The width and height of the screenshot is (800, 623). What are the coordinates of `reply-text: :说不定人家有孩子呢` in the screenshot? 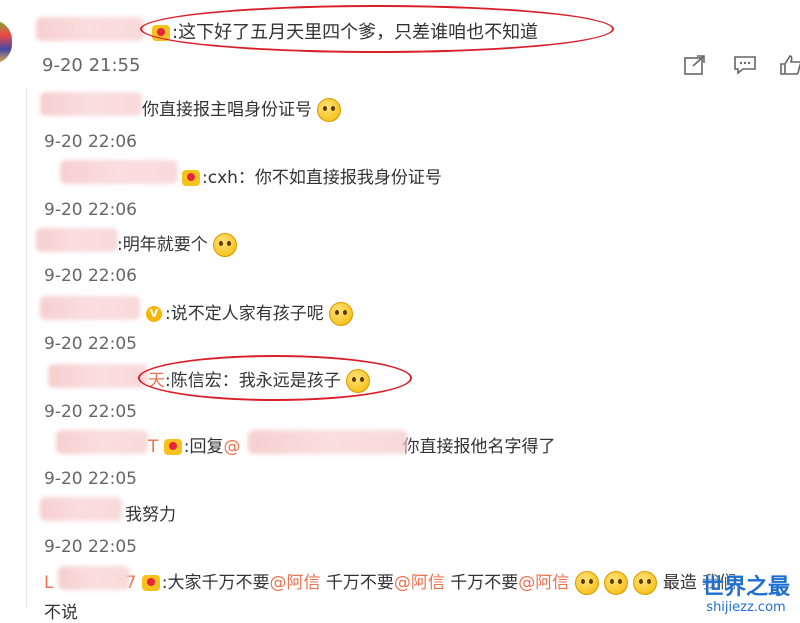 It's located at (244, 314).